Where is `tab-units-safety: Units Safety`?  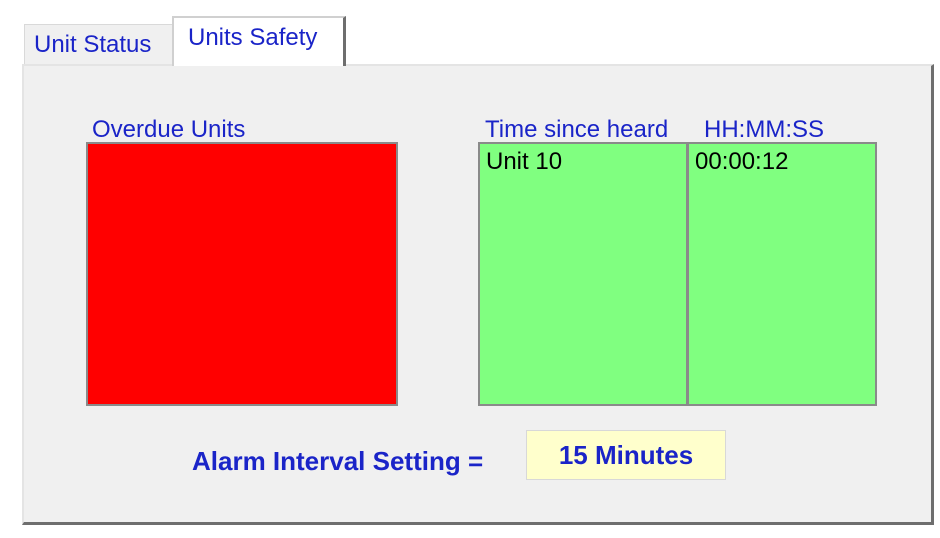 tab-units-safety: Units Safety is located at coordinates (259, 41).